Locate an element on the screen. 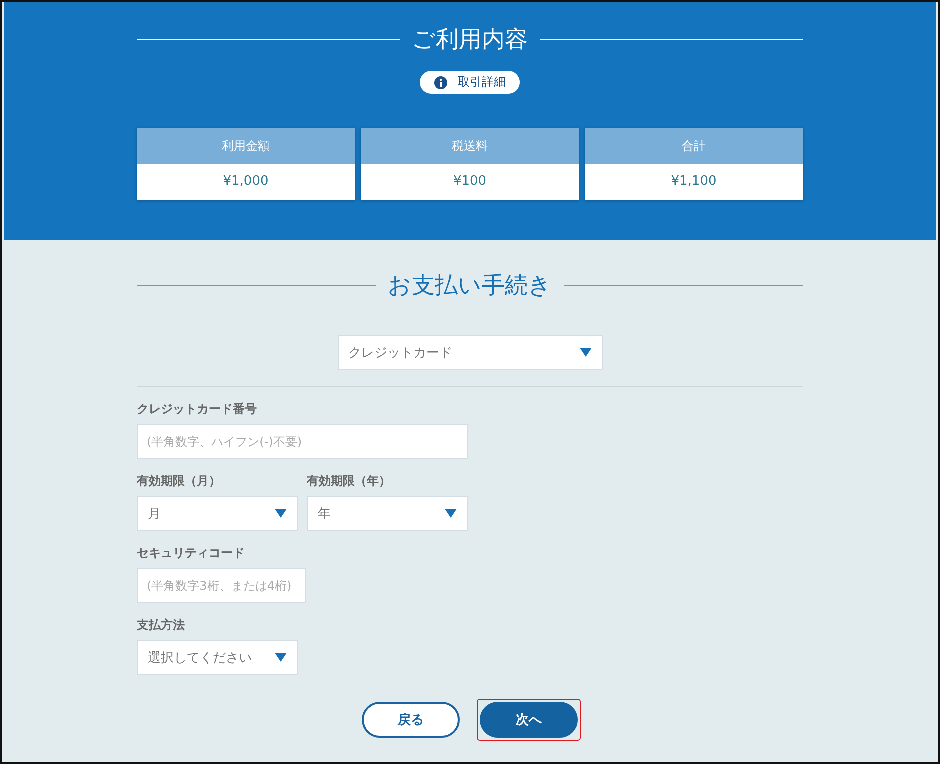  next-button: 次へ is located at coordinates (529, 720).